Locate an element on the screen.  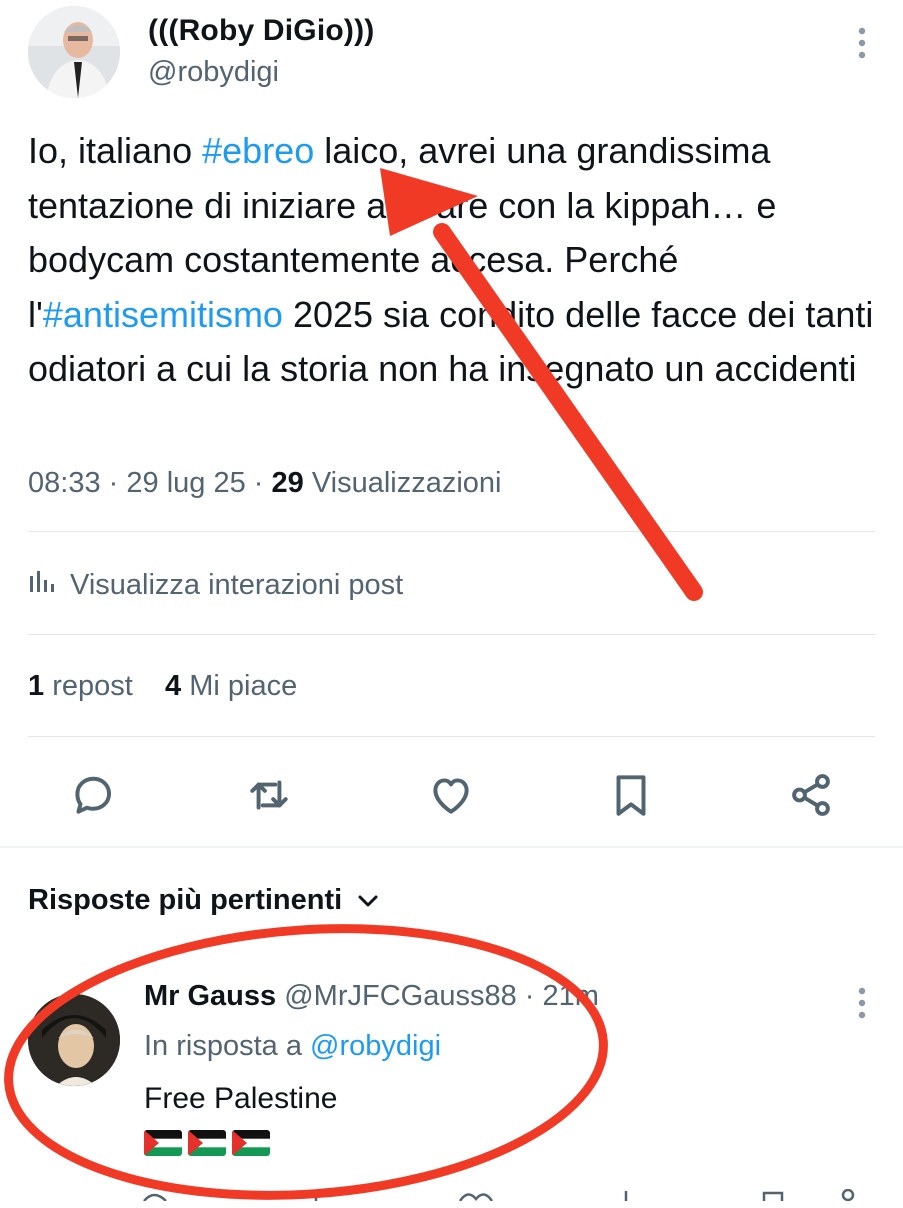
post-counts: 1 repost 4 Mi piace is located at coordinates (162, 686).